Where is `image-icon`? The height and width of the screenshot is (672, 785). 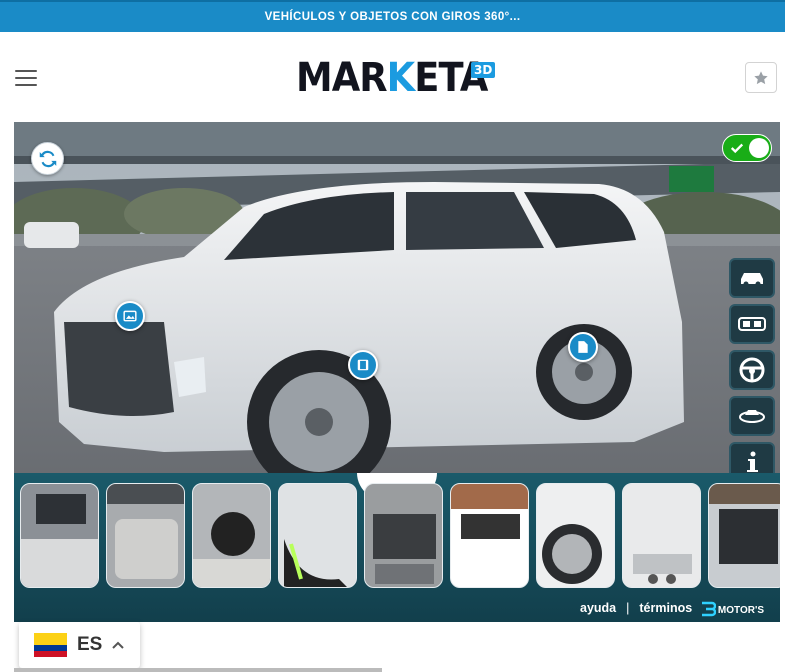 image-icon is located at coordinates (130, 316).